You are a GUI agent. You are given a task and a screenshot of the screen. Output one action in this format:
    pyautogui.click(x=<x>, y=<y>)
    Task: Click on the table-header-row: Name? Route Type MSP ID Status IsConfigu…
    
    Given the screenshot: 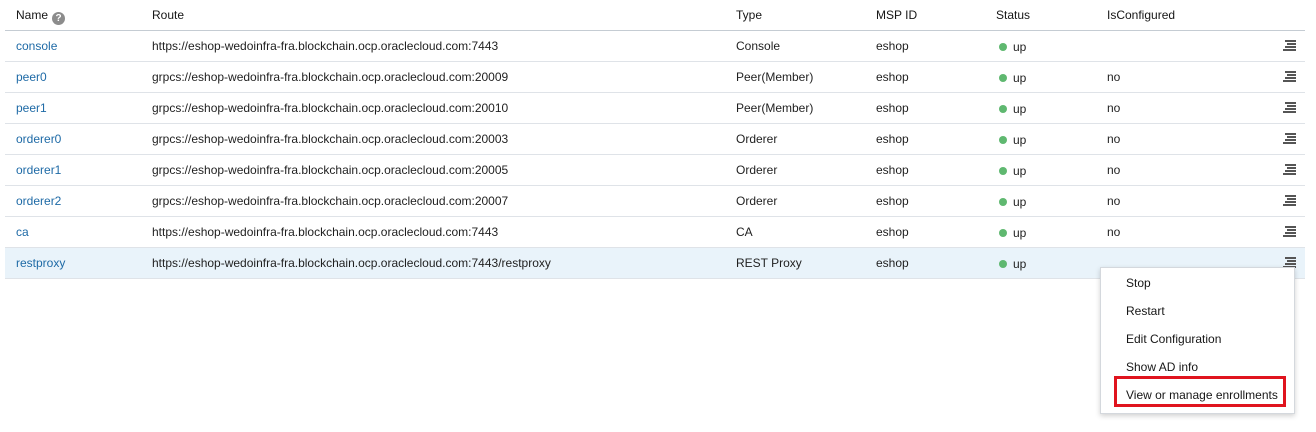 What is the action you would take?
    pyautogui.click(x=655, y=15)
    